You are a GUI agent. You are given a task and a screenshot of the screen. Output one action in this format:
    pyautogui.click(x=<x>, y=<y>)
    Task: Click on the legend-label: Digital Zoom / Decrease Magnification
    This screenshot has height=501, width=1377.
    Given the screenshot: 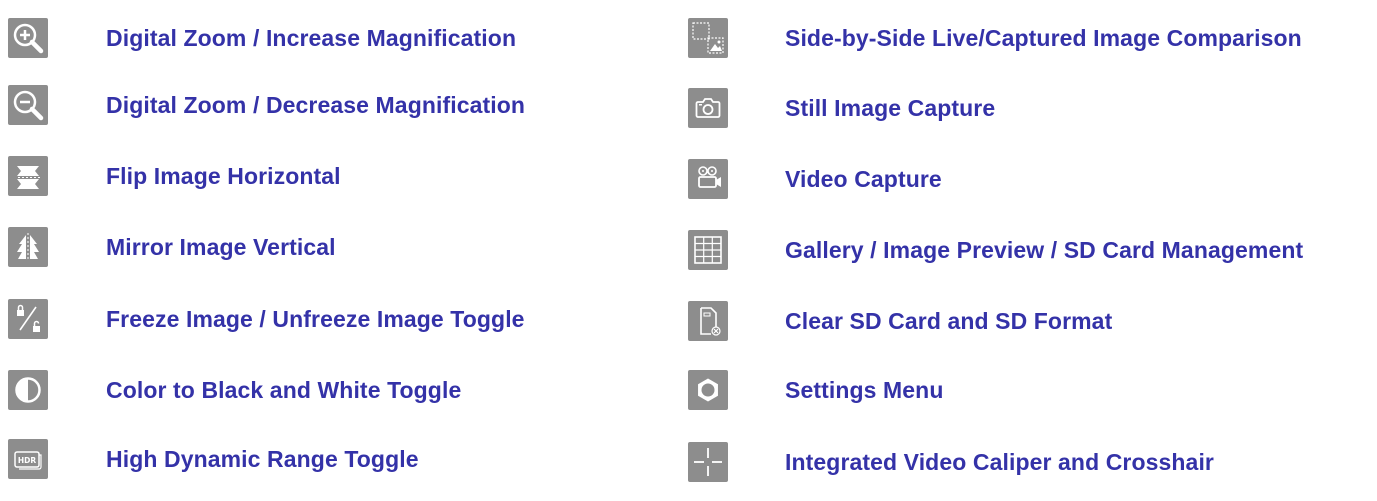 What is the action you would take?
    pyautogui.click(x=316, y=104)
    